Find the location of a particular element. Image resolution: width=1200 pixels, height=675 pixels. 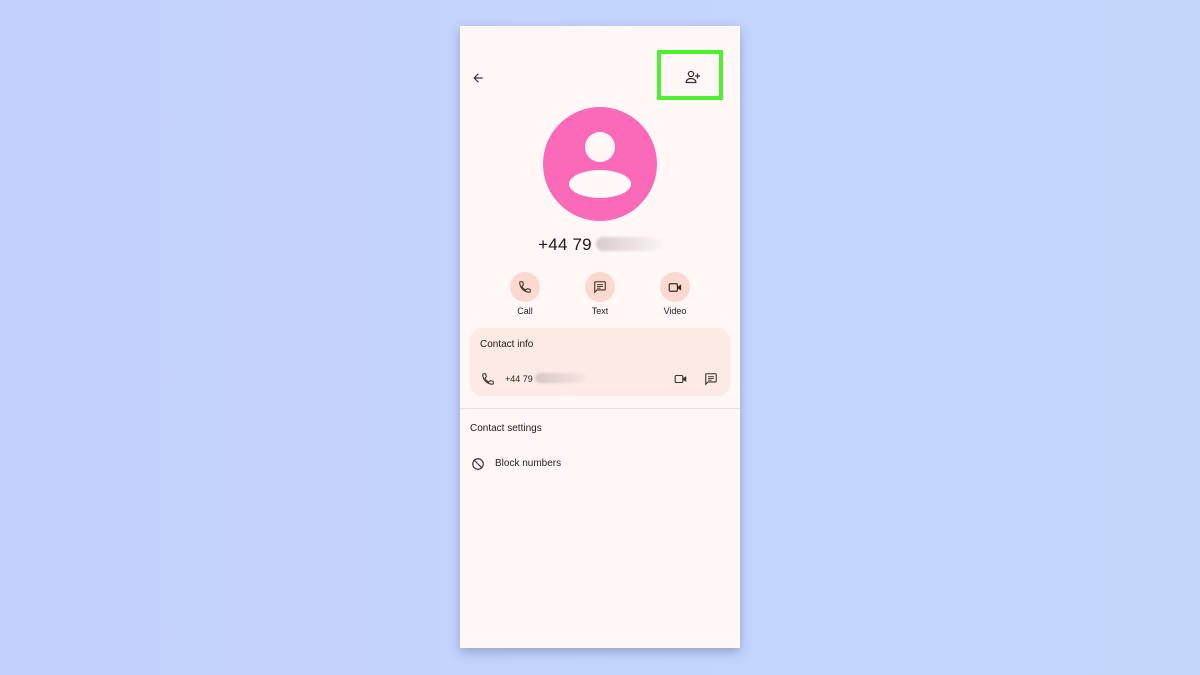

block-icon is located at coordinates (478, 464).